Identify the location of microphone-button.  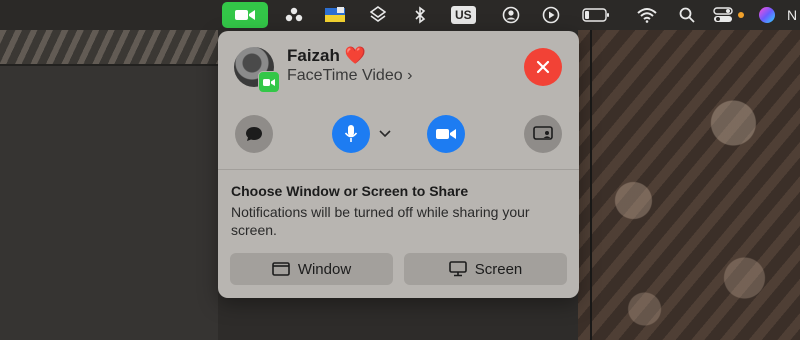
(351, 134).